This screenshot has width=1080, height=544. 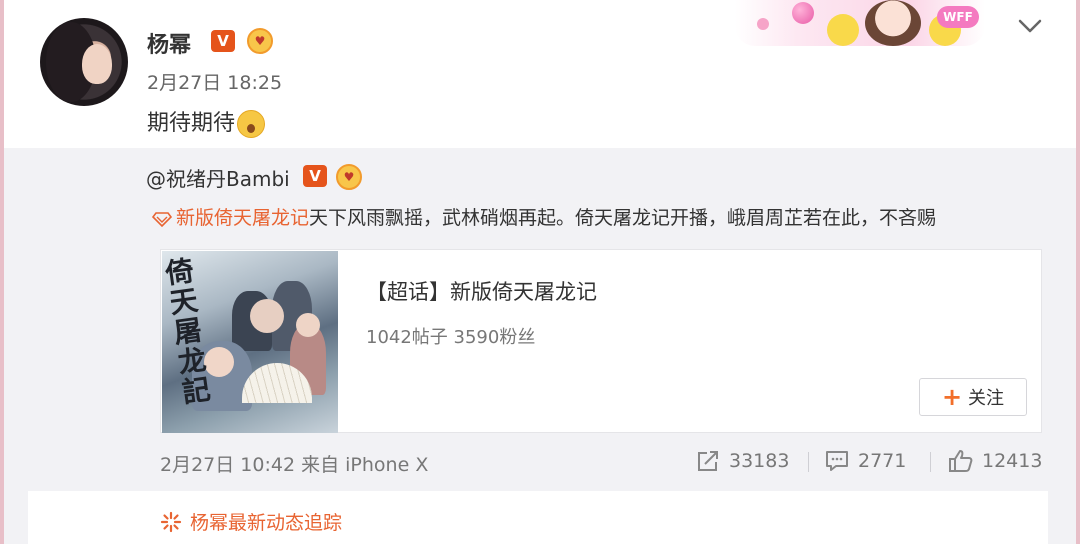 I want to click on banner-portrait, so click(x=893, y=23).